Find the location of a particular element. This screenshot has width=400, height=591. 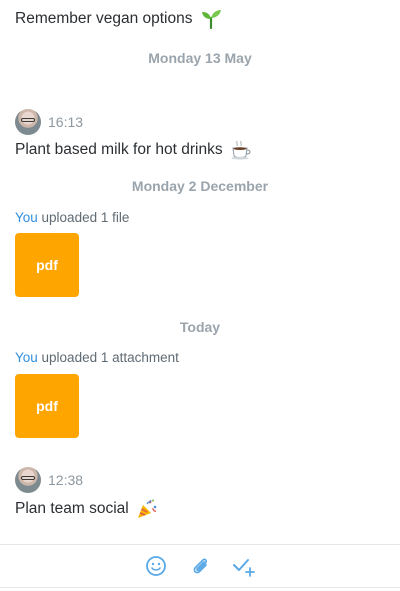

message-time: 16:13 is located at coordinates (66, 122).